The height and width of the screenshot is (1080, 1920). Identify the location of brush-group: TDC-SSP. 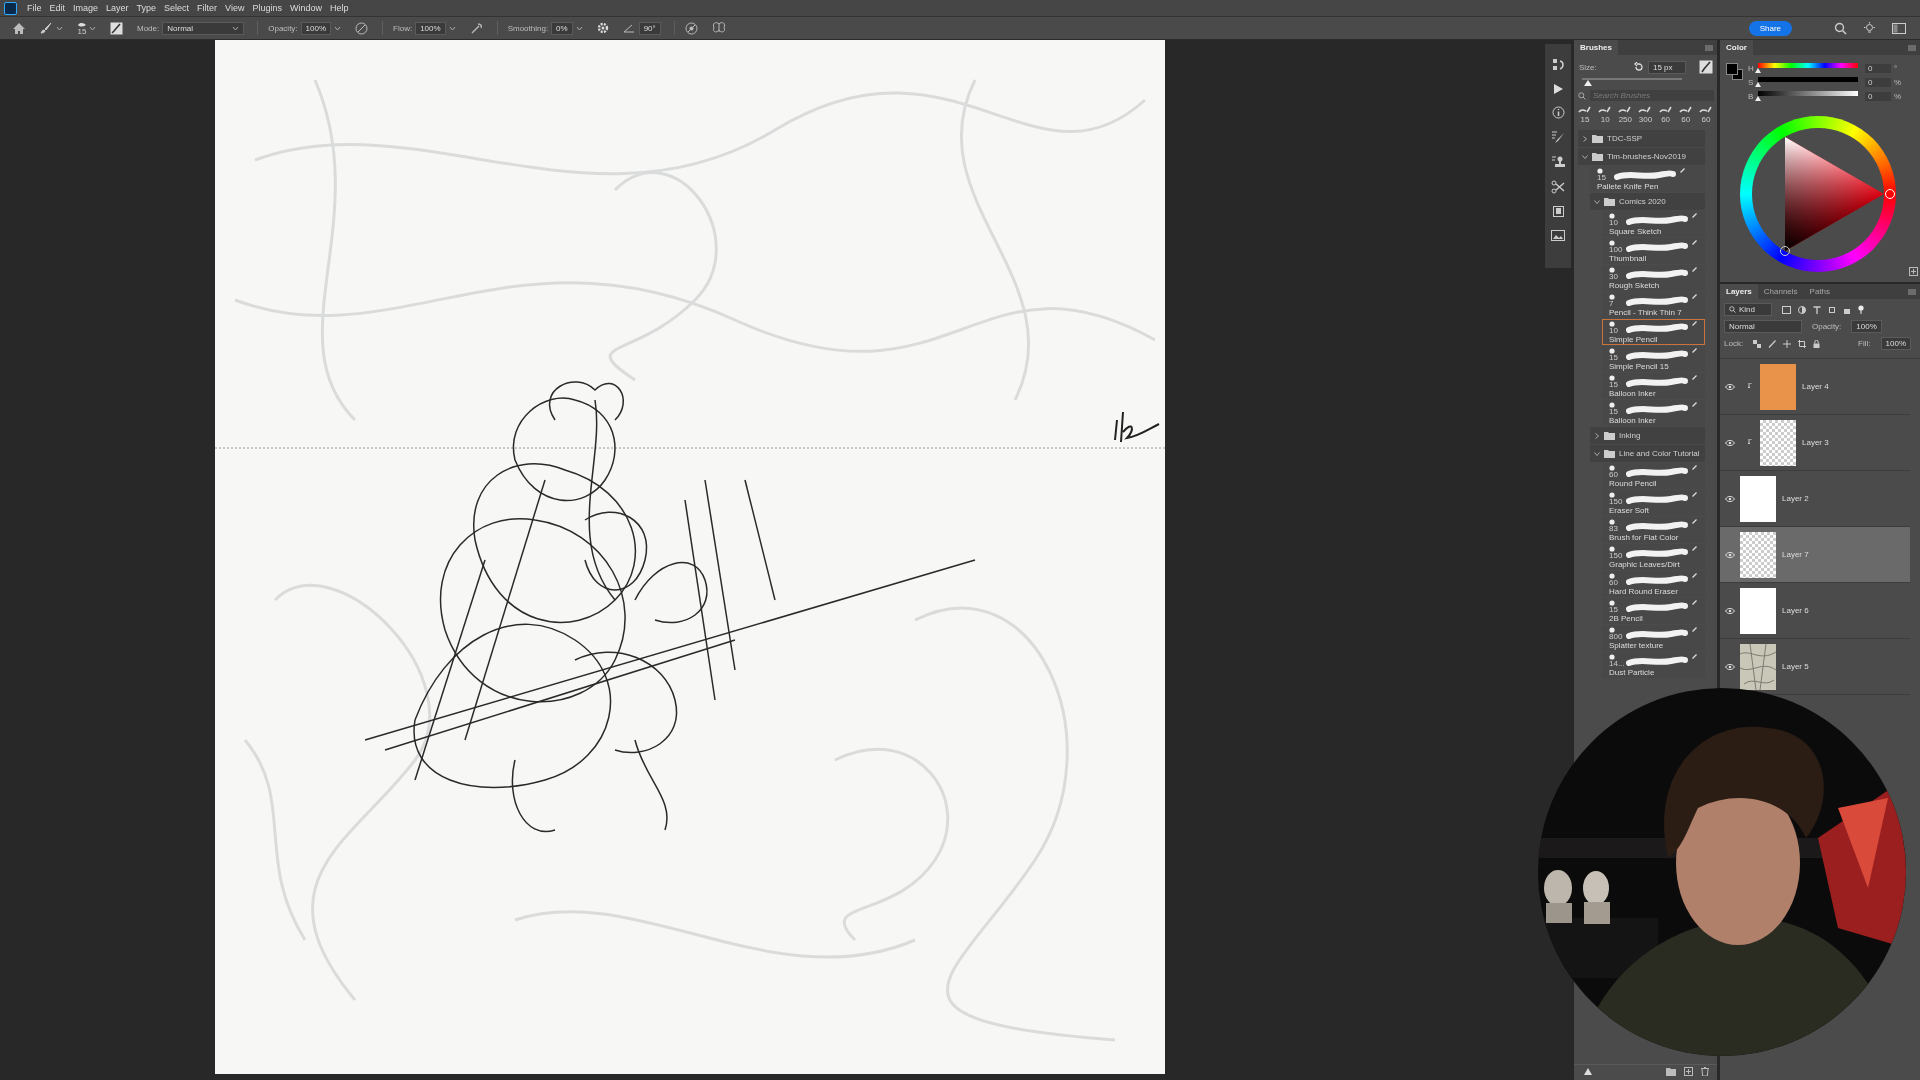
(1641, 138).